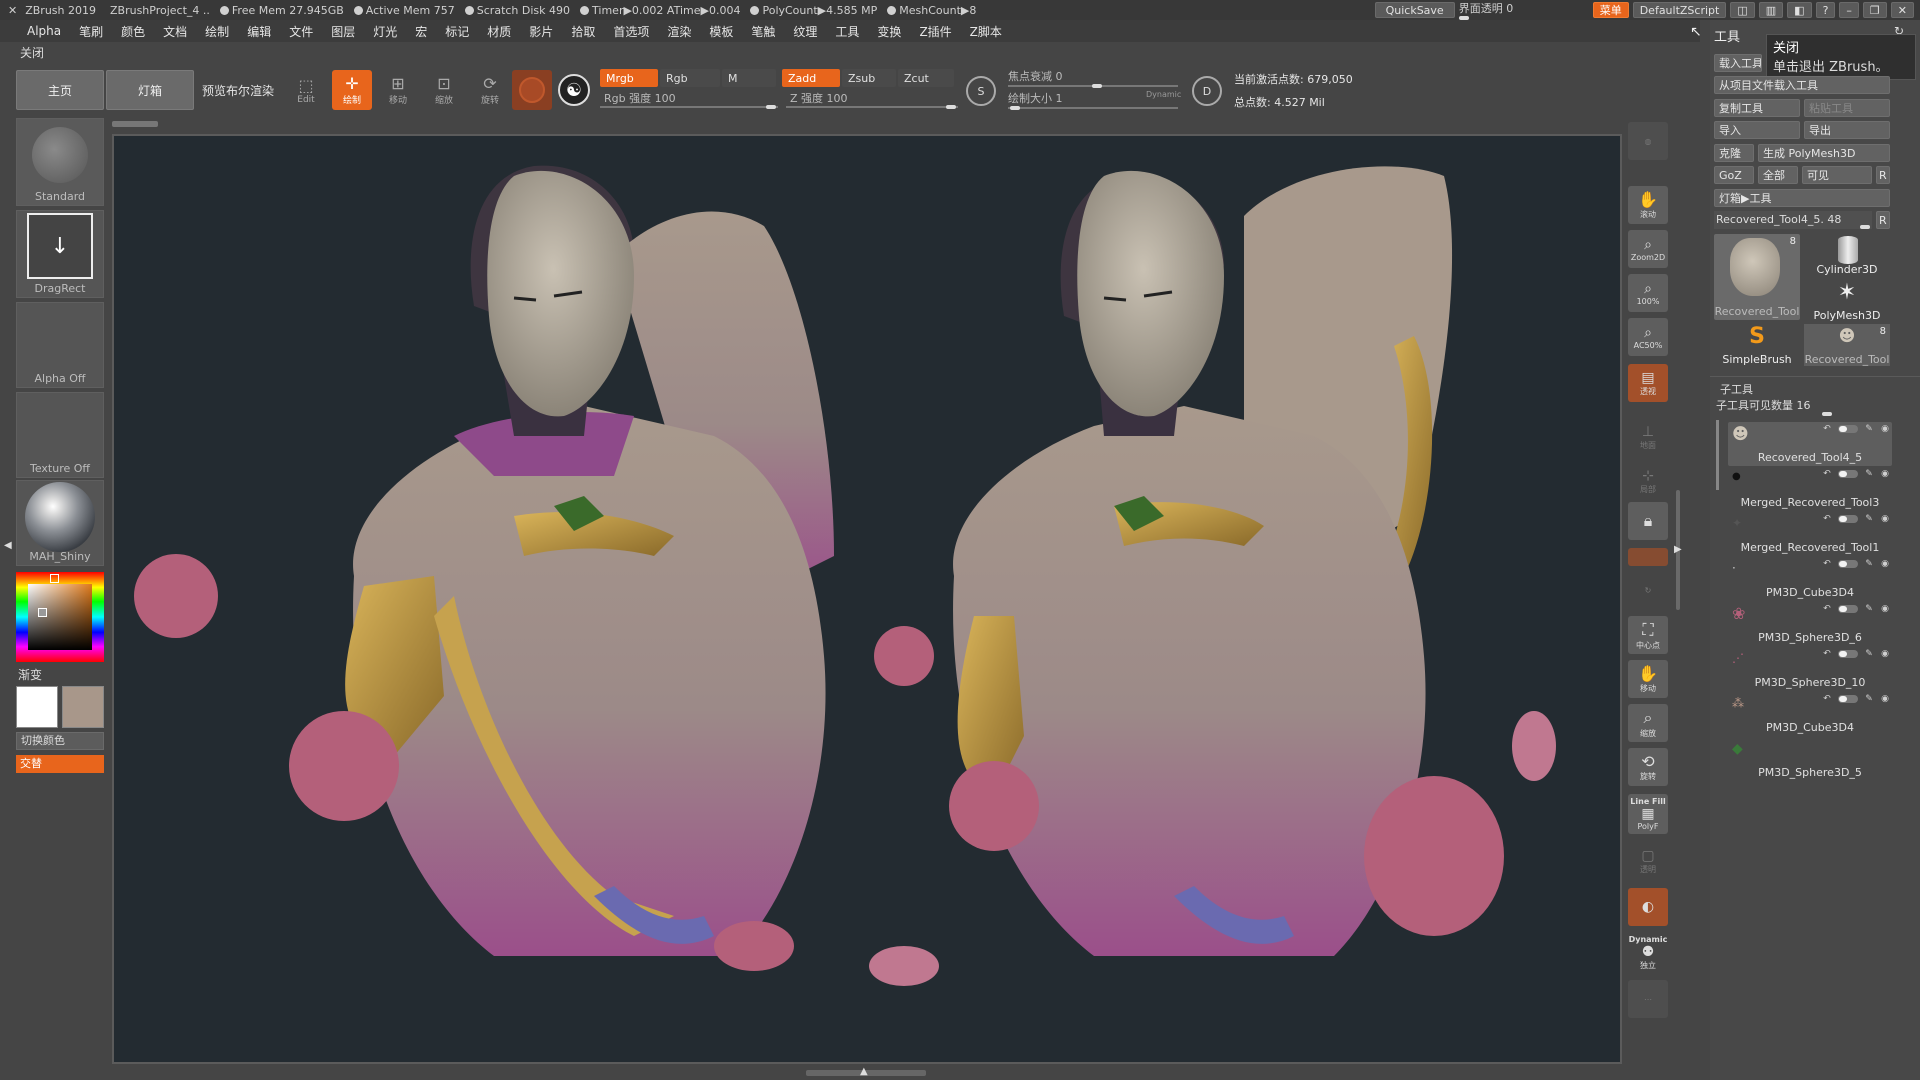 The width and height of the screenshot is (1920, 1080). Describe the element at coordinates (91, 31) in the screenshot. I see `menu-brush: 笔刷` at that location.